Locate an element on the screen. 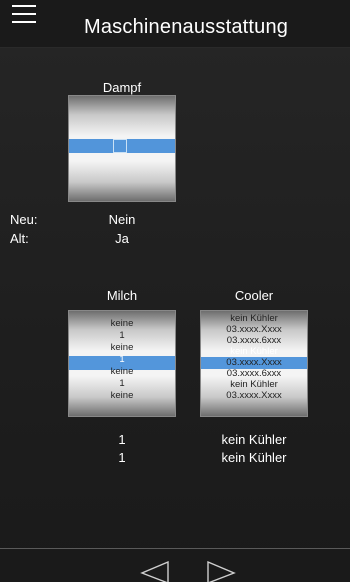 This screenshot has width=350, height=582. dampf-picker-selection is located at coordinates (122, 146).